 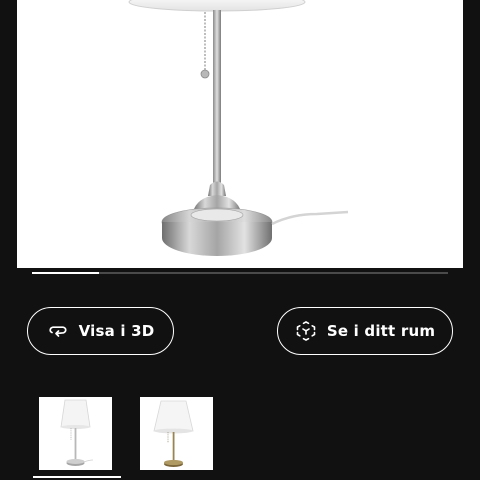 What do you see at coordinates (77, 477) in the screenshot?
I see `selected-thumbnail-indicator` at bounding box center [77, 477].